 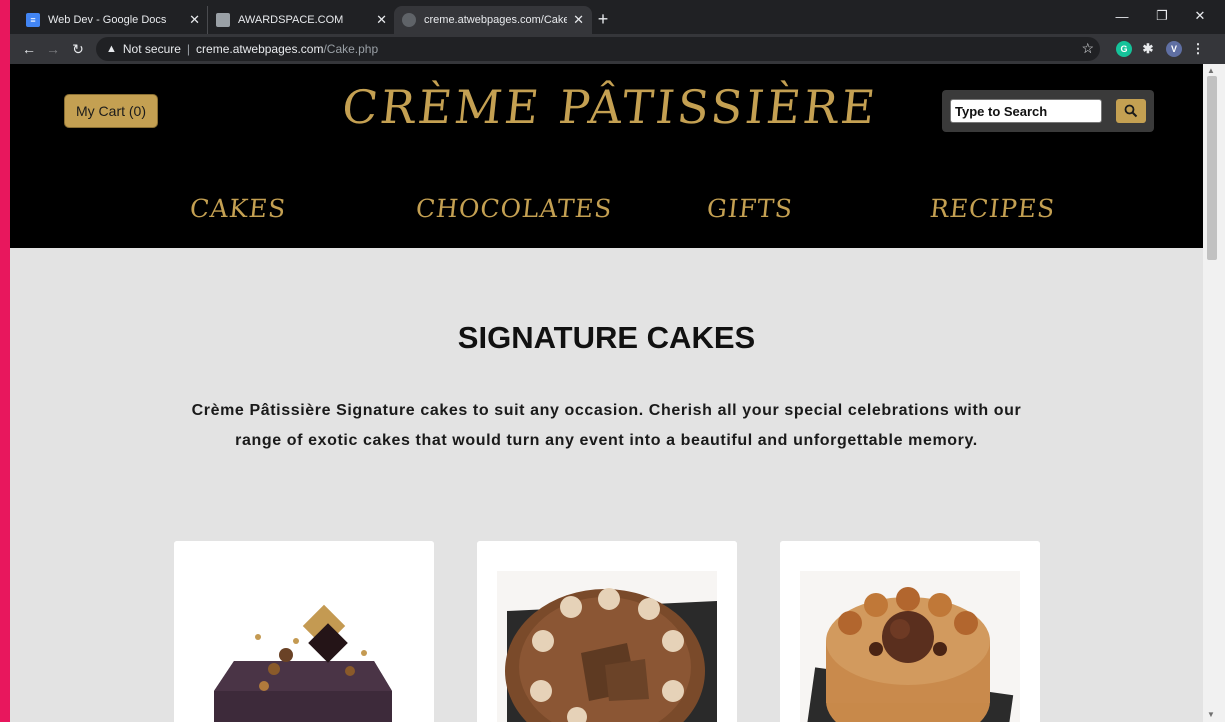 I want to click on scroll-down-icon: ▼, so click(x=1211, y=714).